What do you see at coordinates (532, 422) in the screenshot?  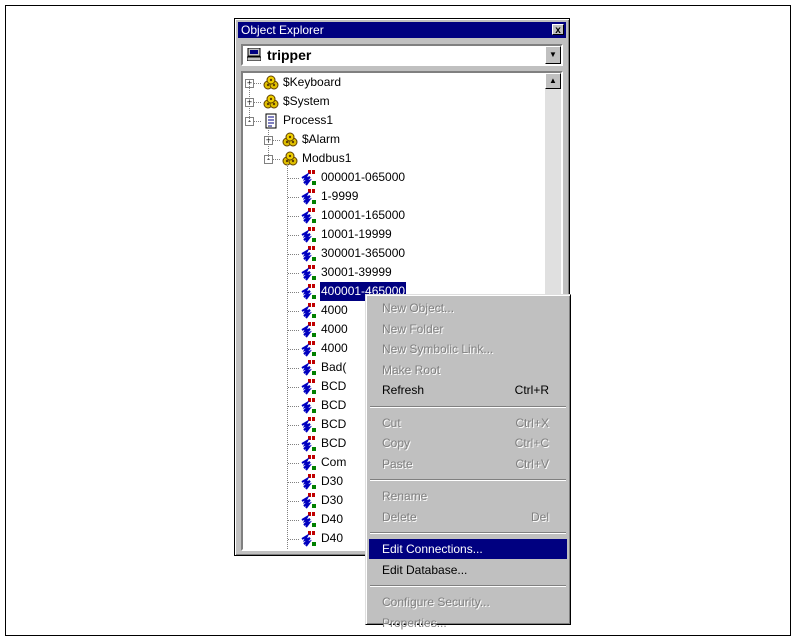 I see `menu-item-shortcut: Ctrl+X` at bounding box center [532, 422].